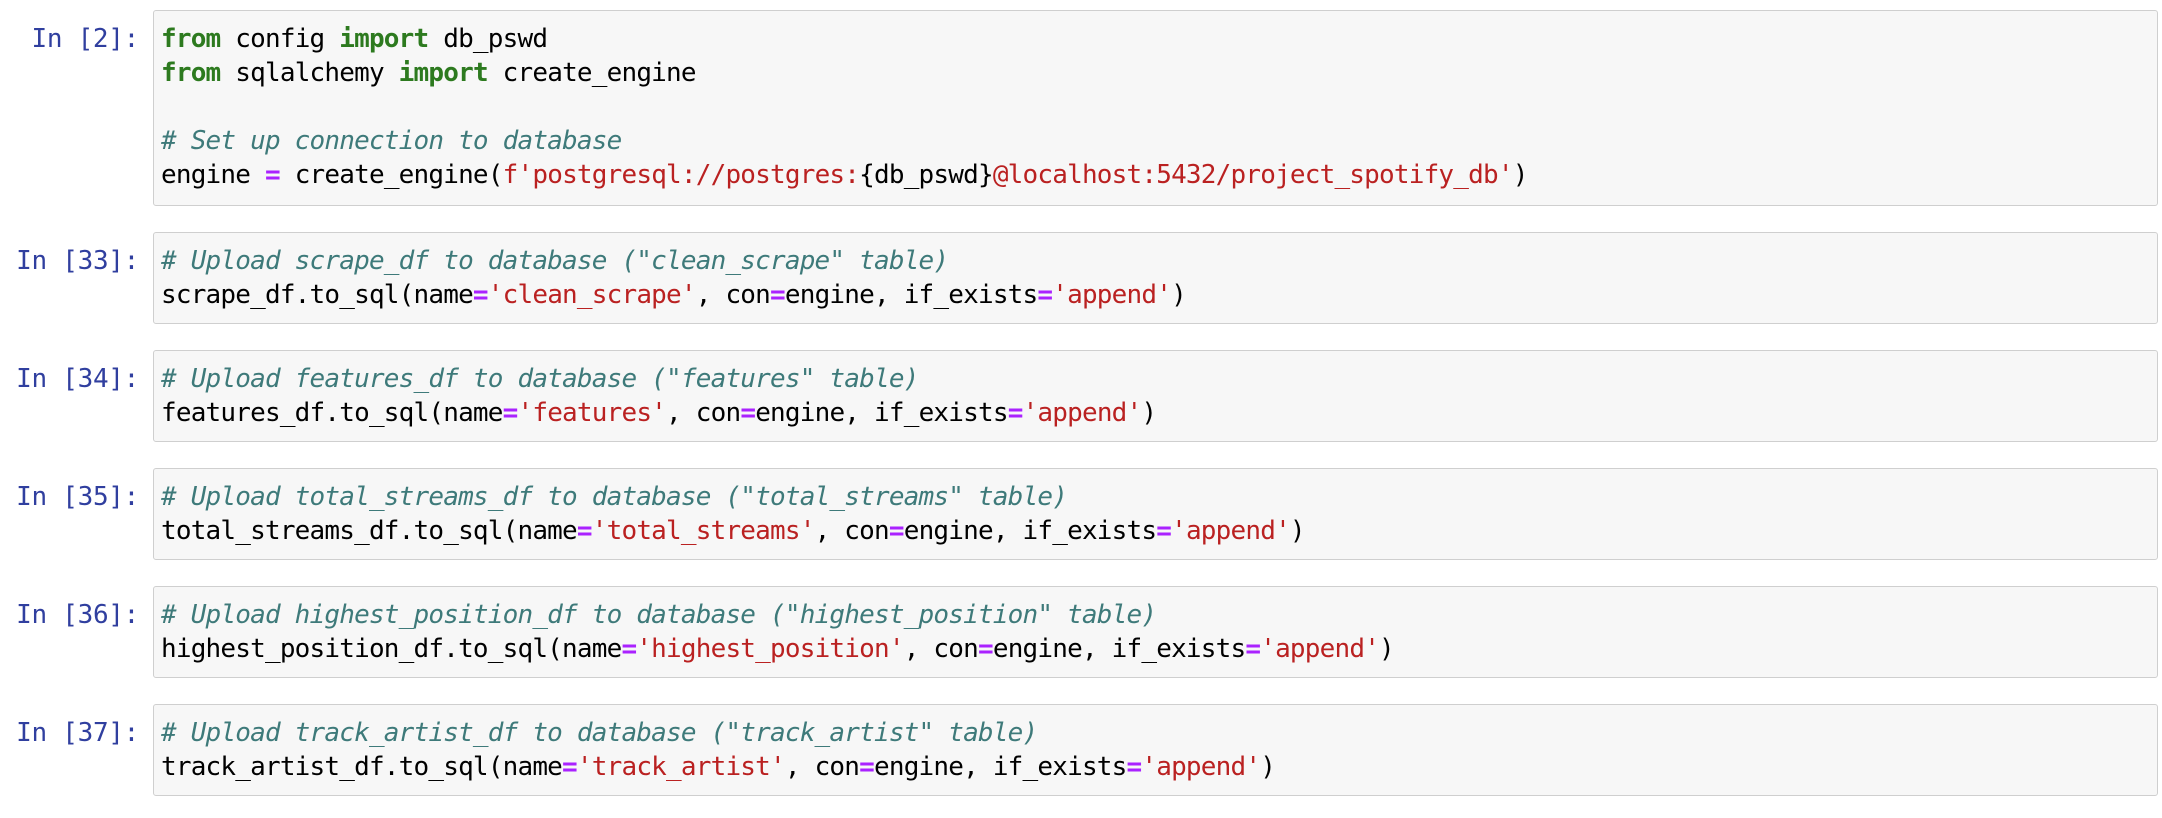  Describe the element at coordinates (592, 73) in the screenshot. I see `code-token: create_engine` at that location.